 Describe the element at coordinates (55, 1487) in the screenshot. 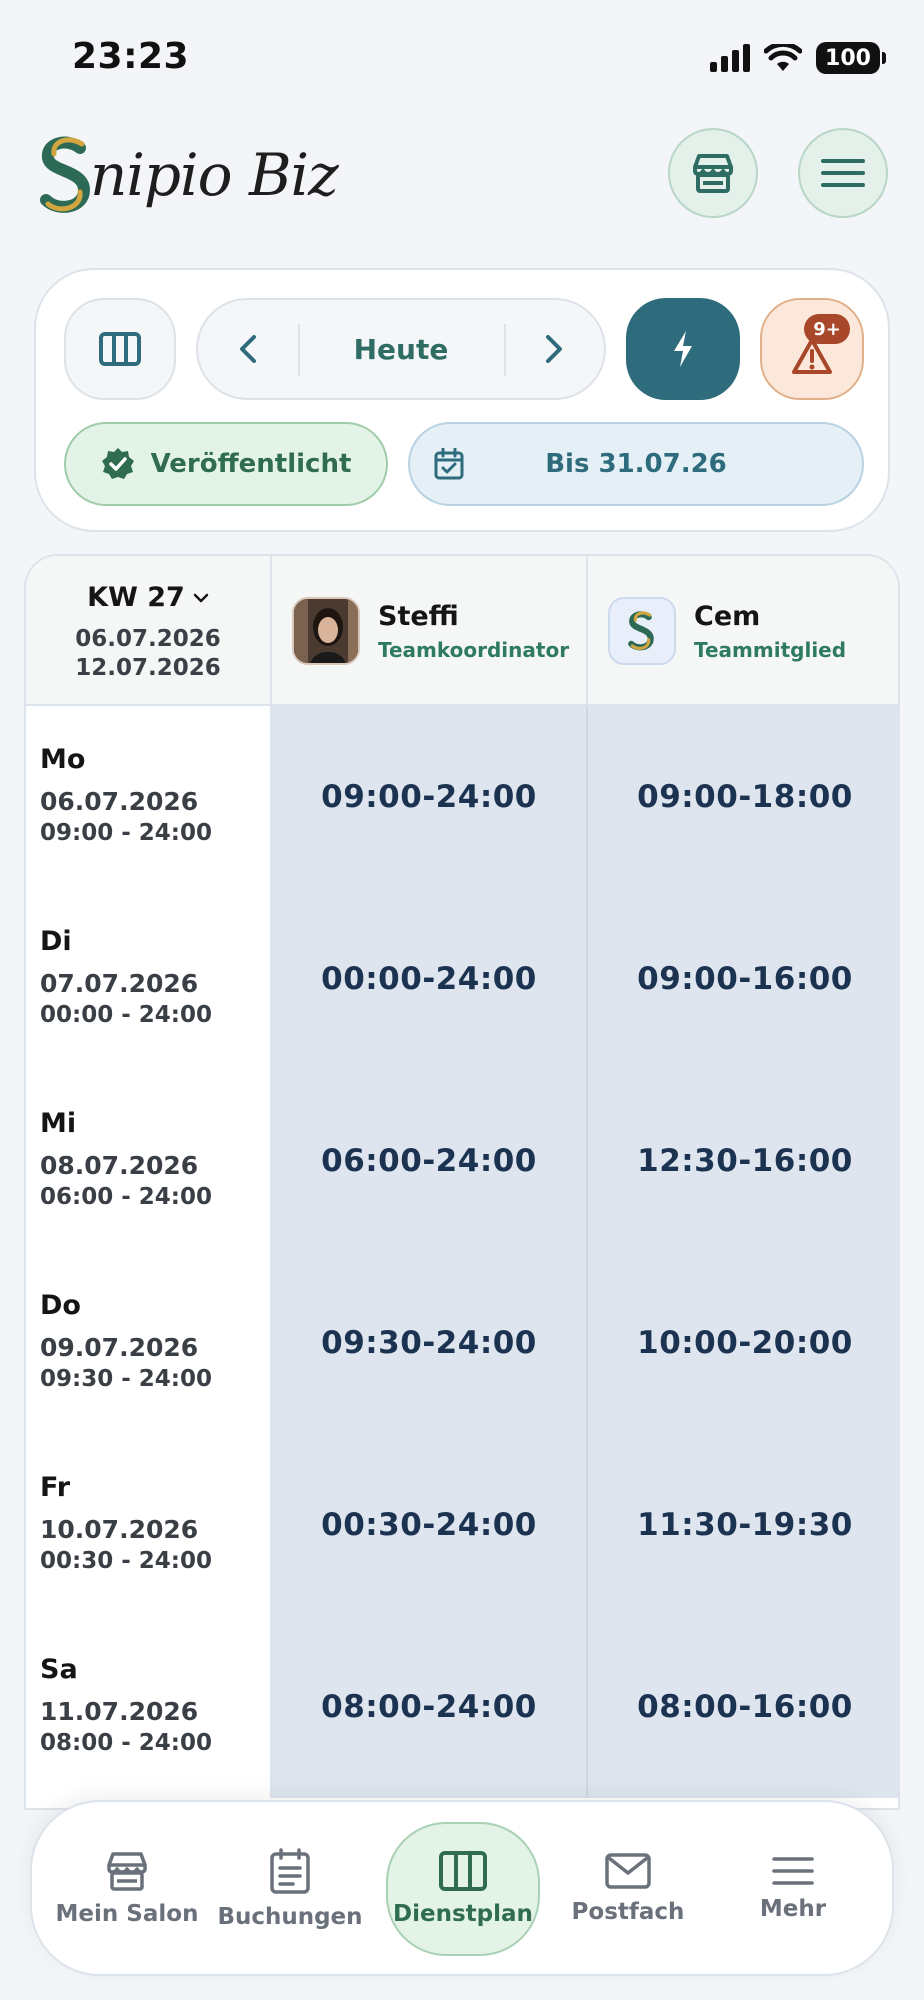

I see `day-name: Fr` at that location.